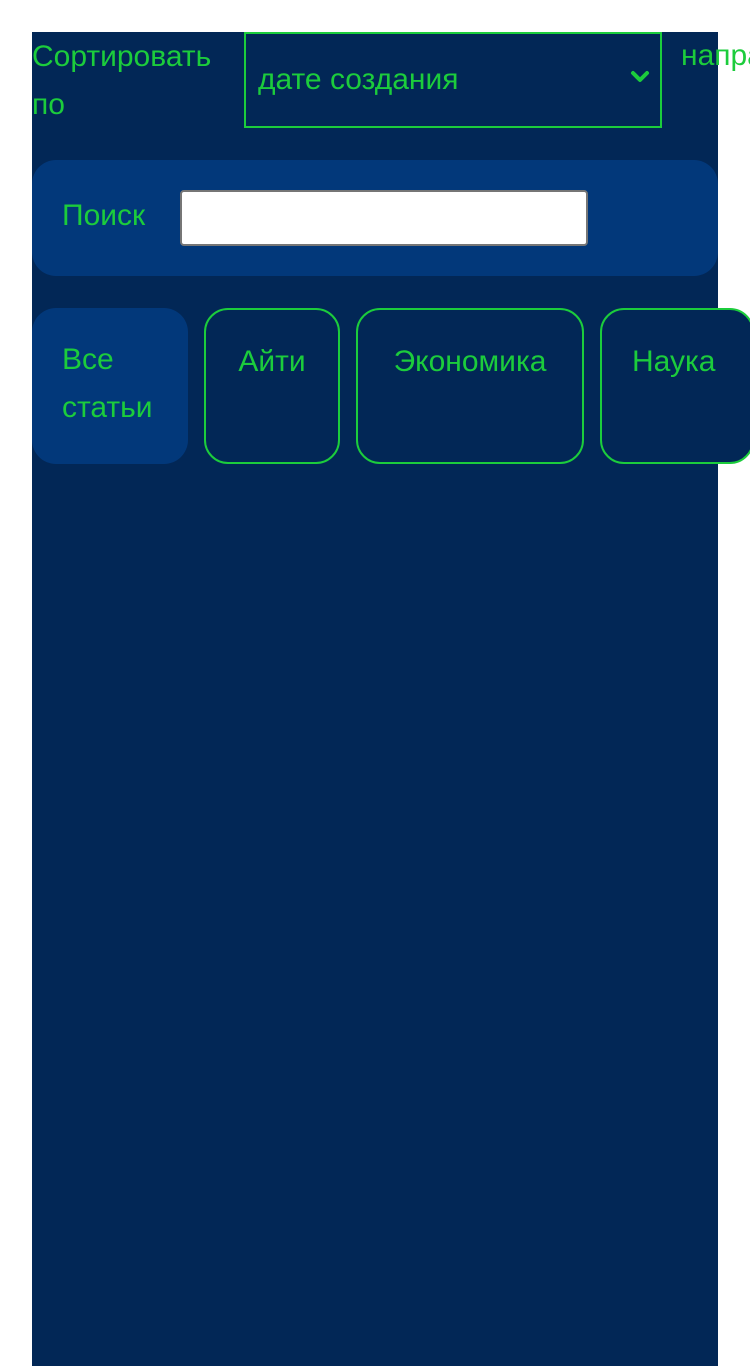 The height and width of the screenshot is (1366, 750). What do you see at coordinates (358, 79) in the screenshot?
I see `sort-field-value: дате создания` at bounding box center [358, 79].